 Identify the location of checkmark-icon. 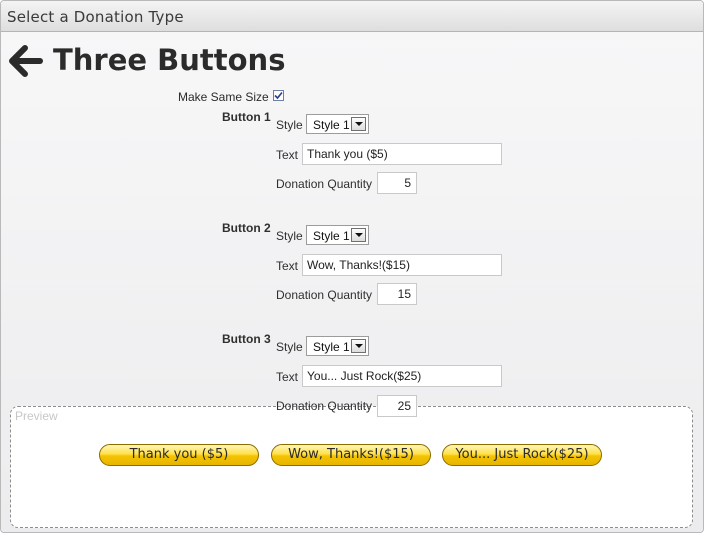
(278, 95).